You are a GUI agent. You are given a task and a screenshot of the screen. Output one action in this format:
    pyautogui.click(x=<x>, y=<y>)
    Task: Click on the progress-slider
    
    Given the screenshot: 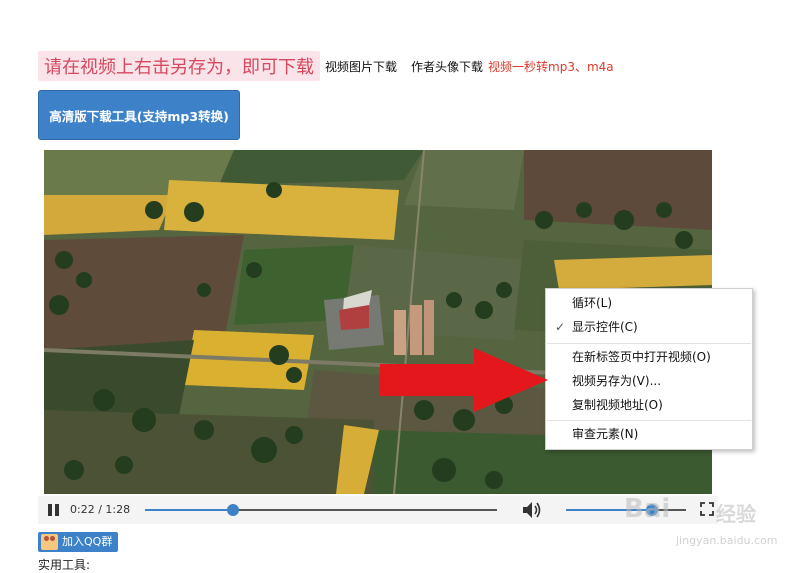 What is the action you would take?
    pyautogui.click(x=321, y=510)
    